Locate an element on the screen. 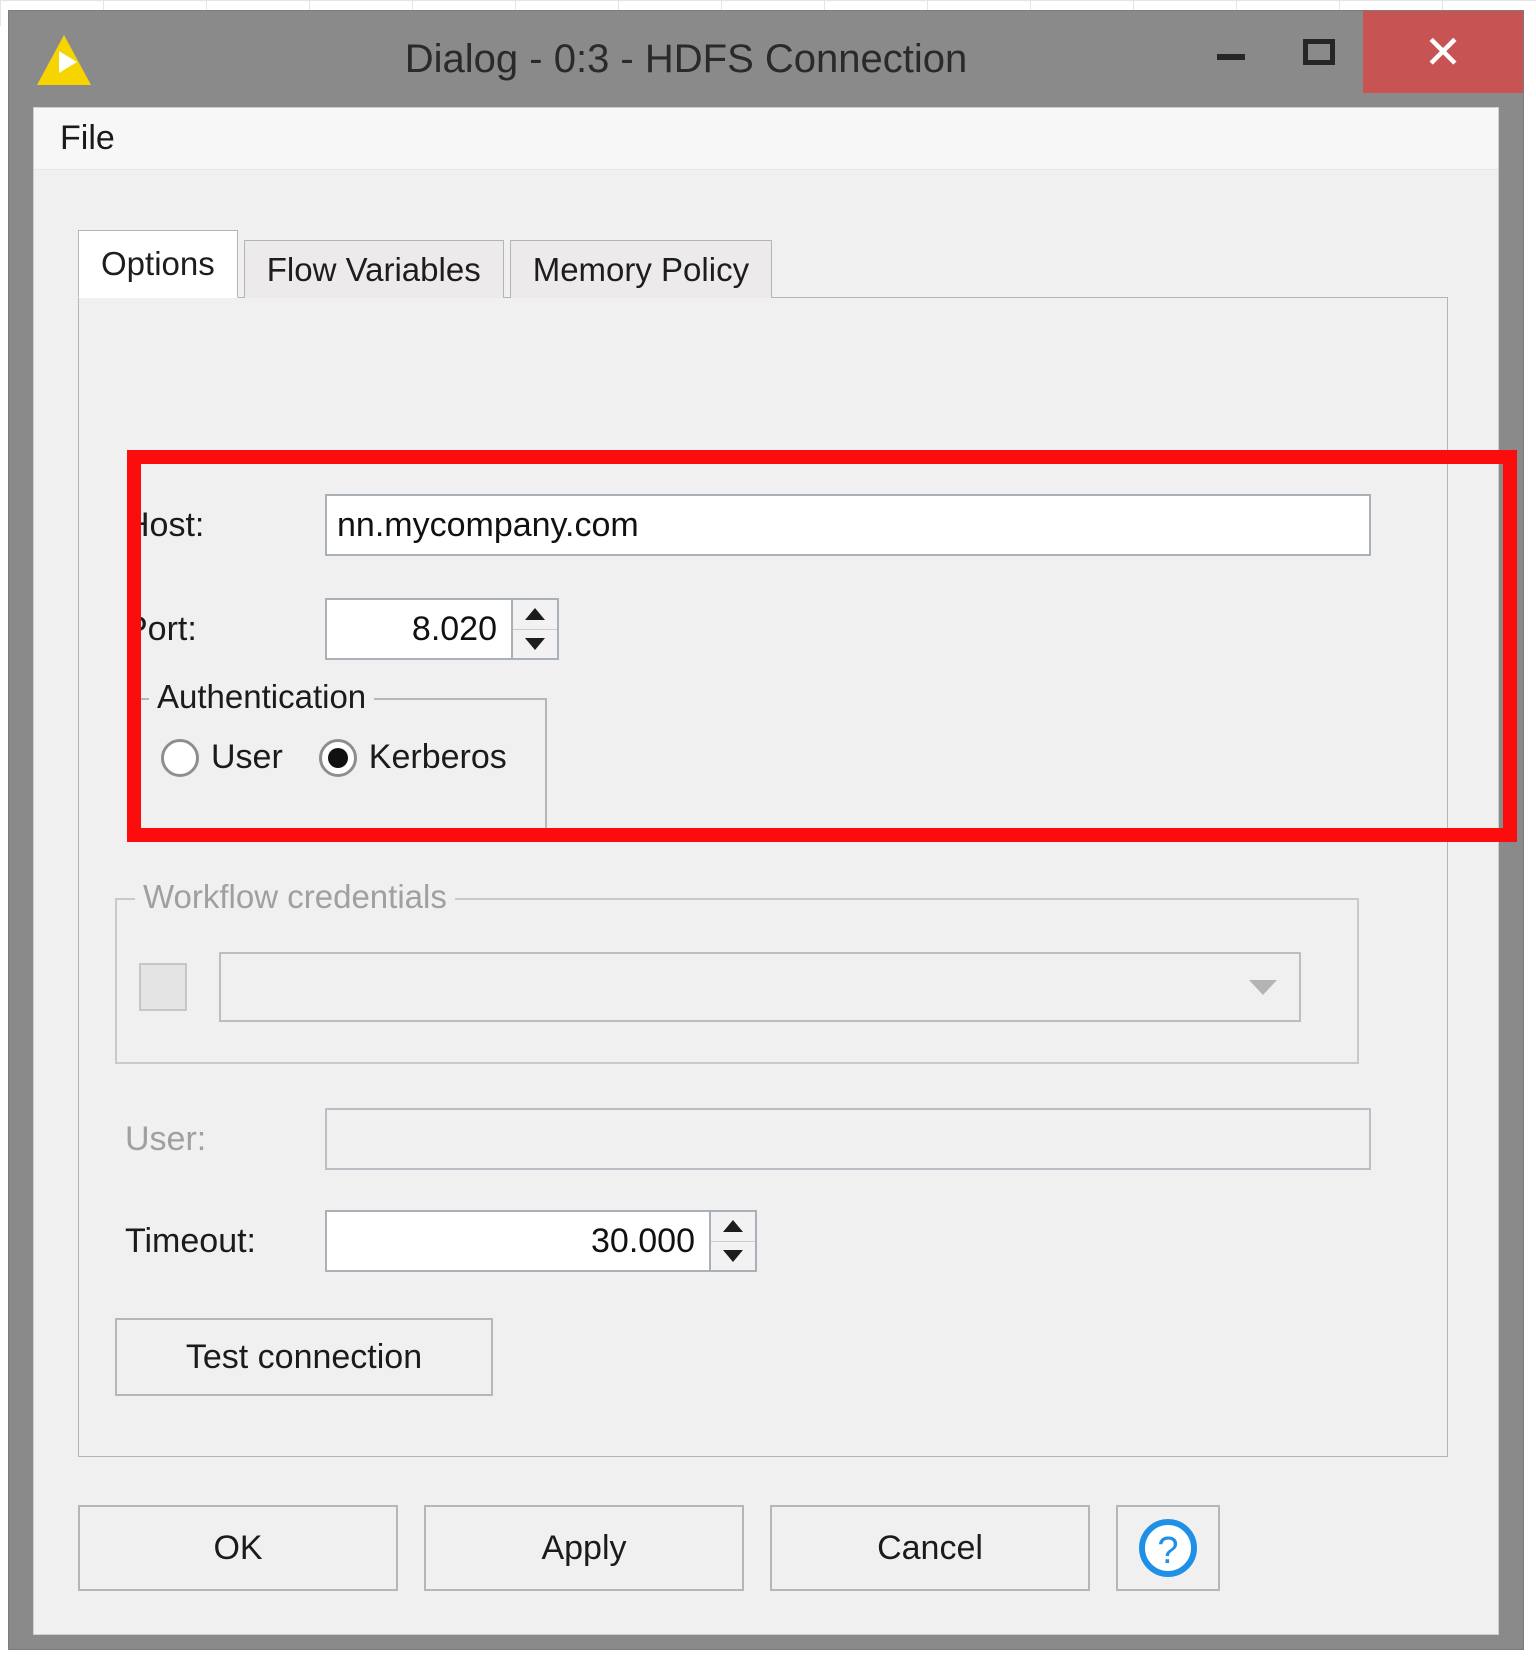  host-row: Host: nn.mycompany.com is located at coordinates (748, 525).